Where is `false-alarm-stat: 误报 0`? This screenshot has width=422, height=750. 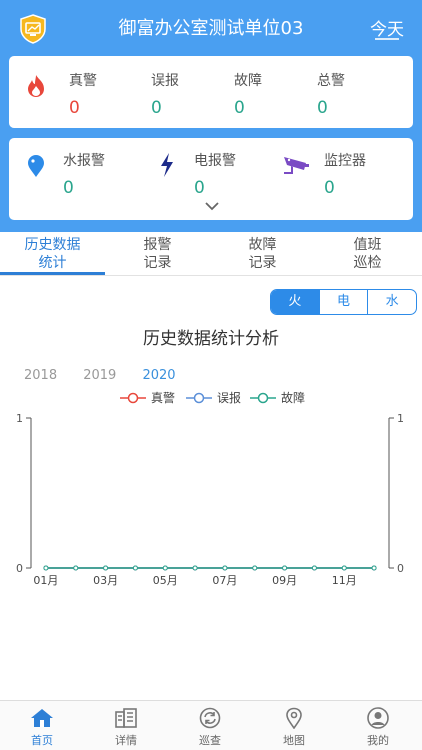
false-alarm-stat: 误报 0 is located at coordinates (165, 94).